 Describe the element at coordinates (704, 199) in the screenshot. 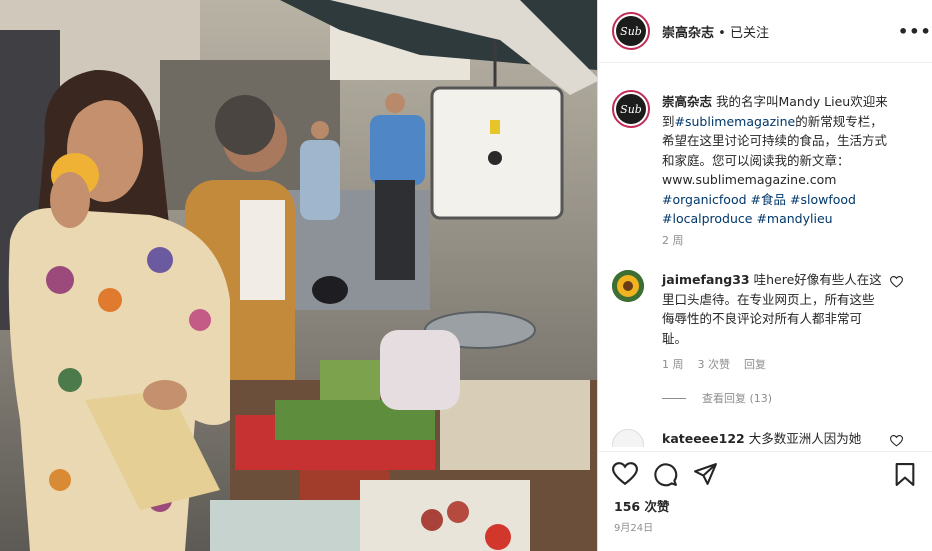

I see `hashtag-link: #organicfood` at that location.